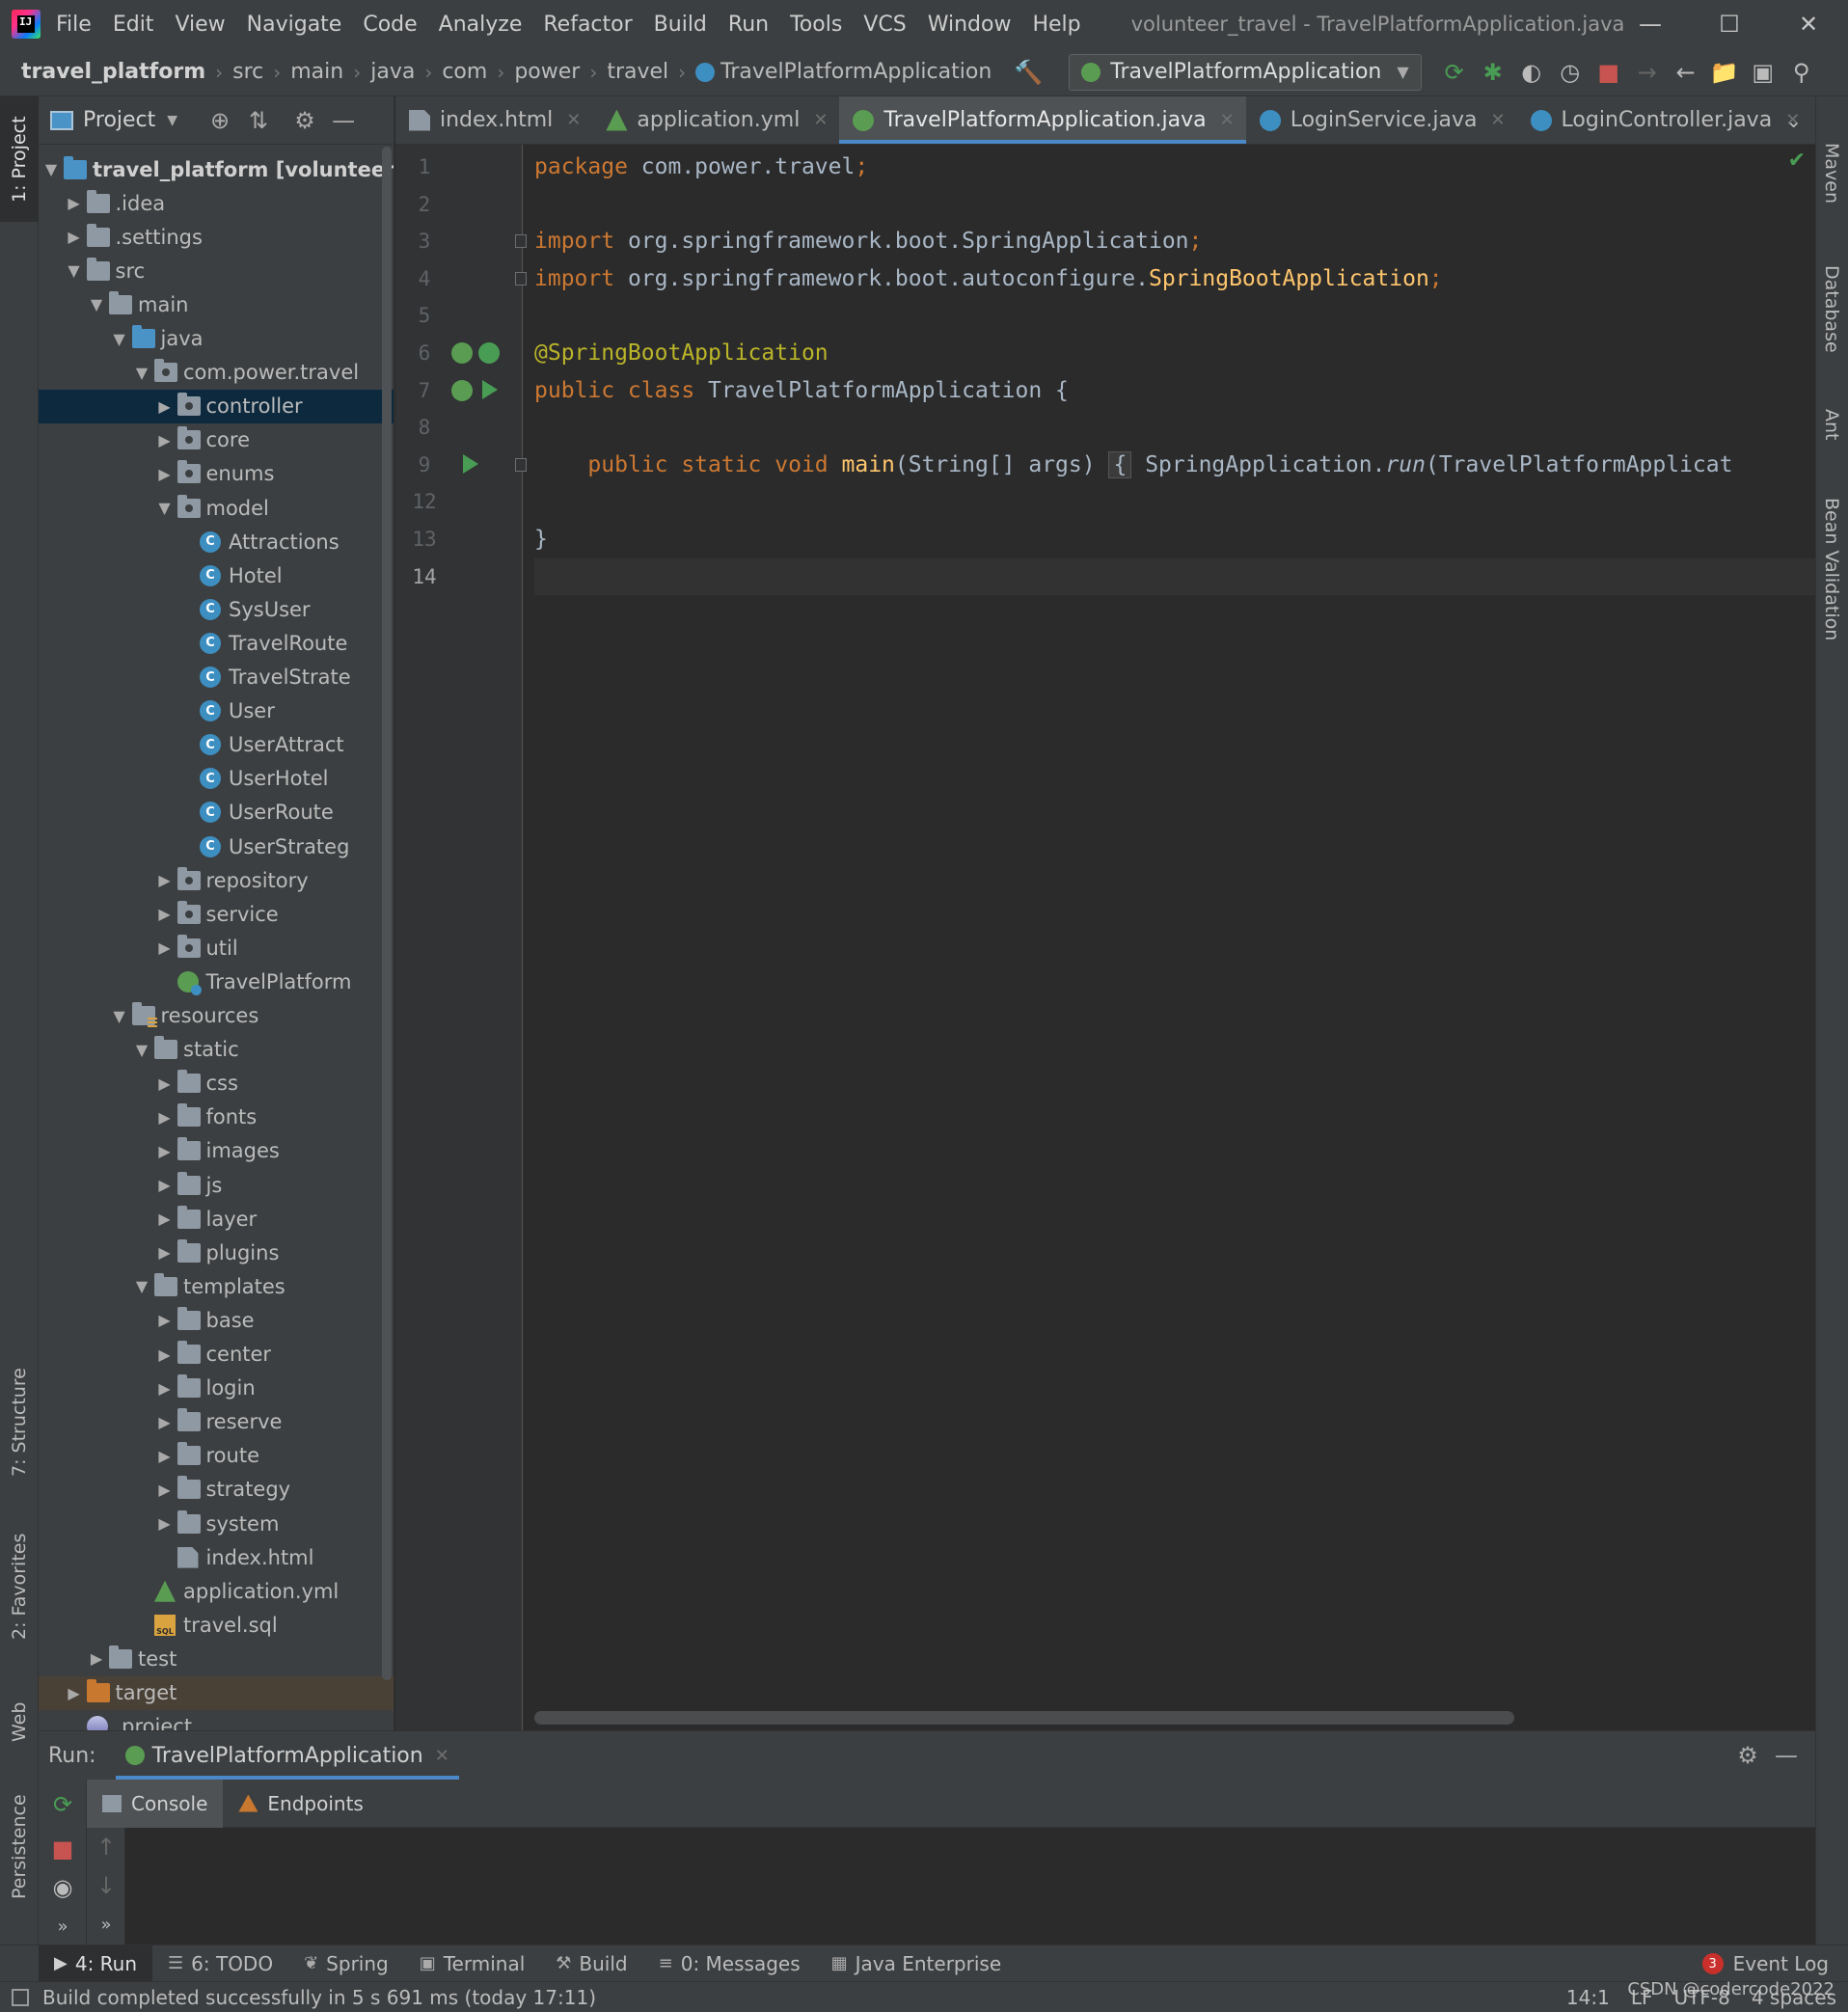 This screenshot has height=2012, width=1848. Describe the element at coordinates (1808, 24) in the screenshot. I see `close-window-icon: ✕` at that location.